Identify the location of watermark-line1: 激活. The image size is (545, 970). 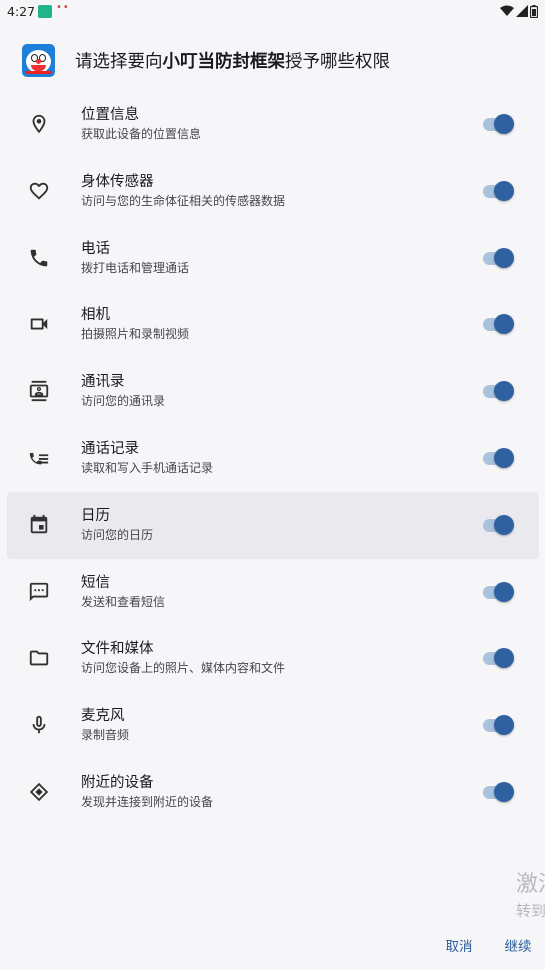
(530, 884).